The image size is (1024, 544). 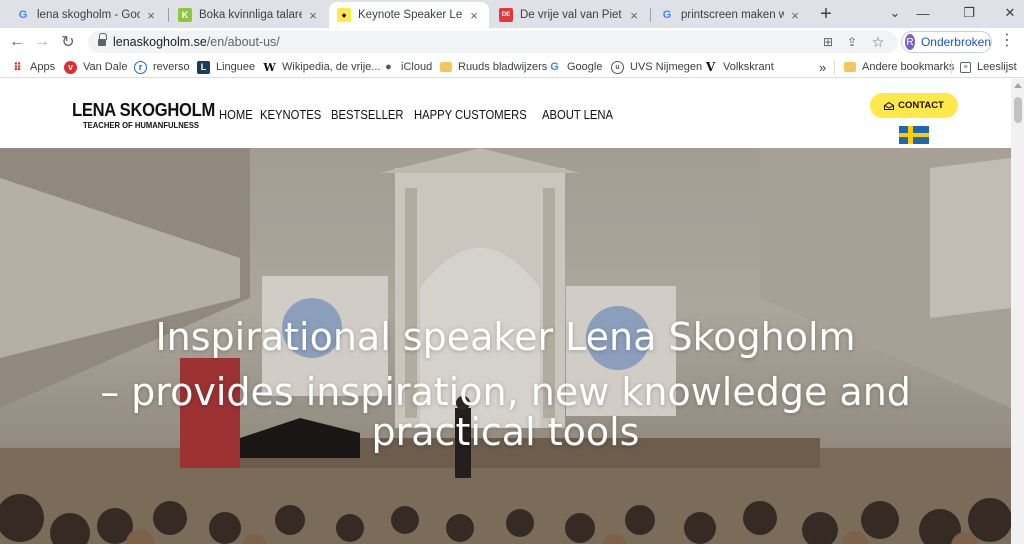 I want to click on bookmark-ruuds-bladwijzers: Ruuds bladwijzers, so click(x=493, y=67).